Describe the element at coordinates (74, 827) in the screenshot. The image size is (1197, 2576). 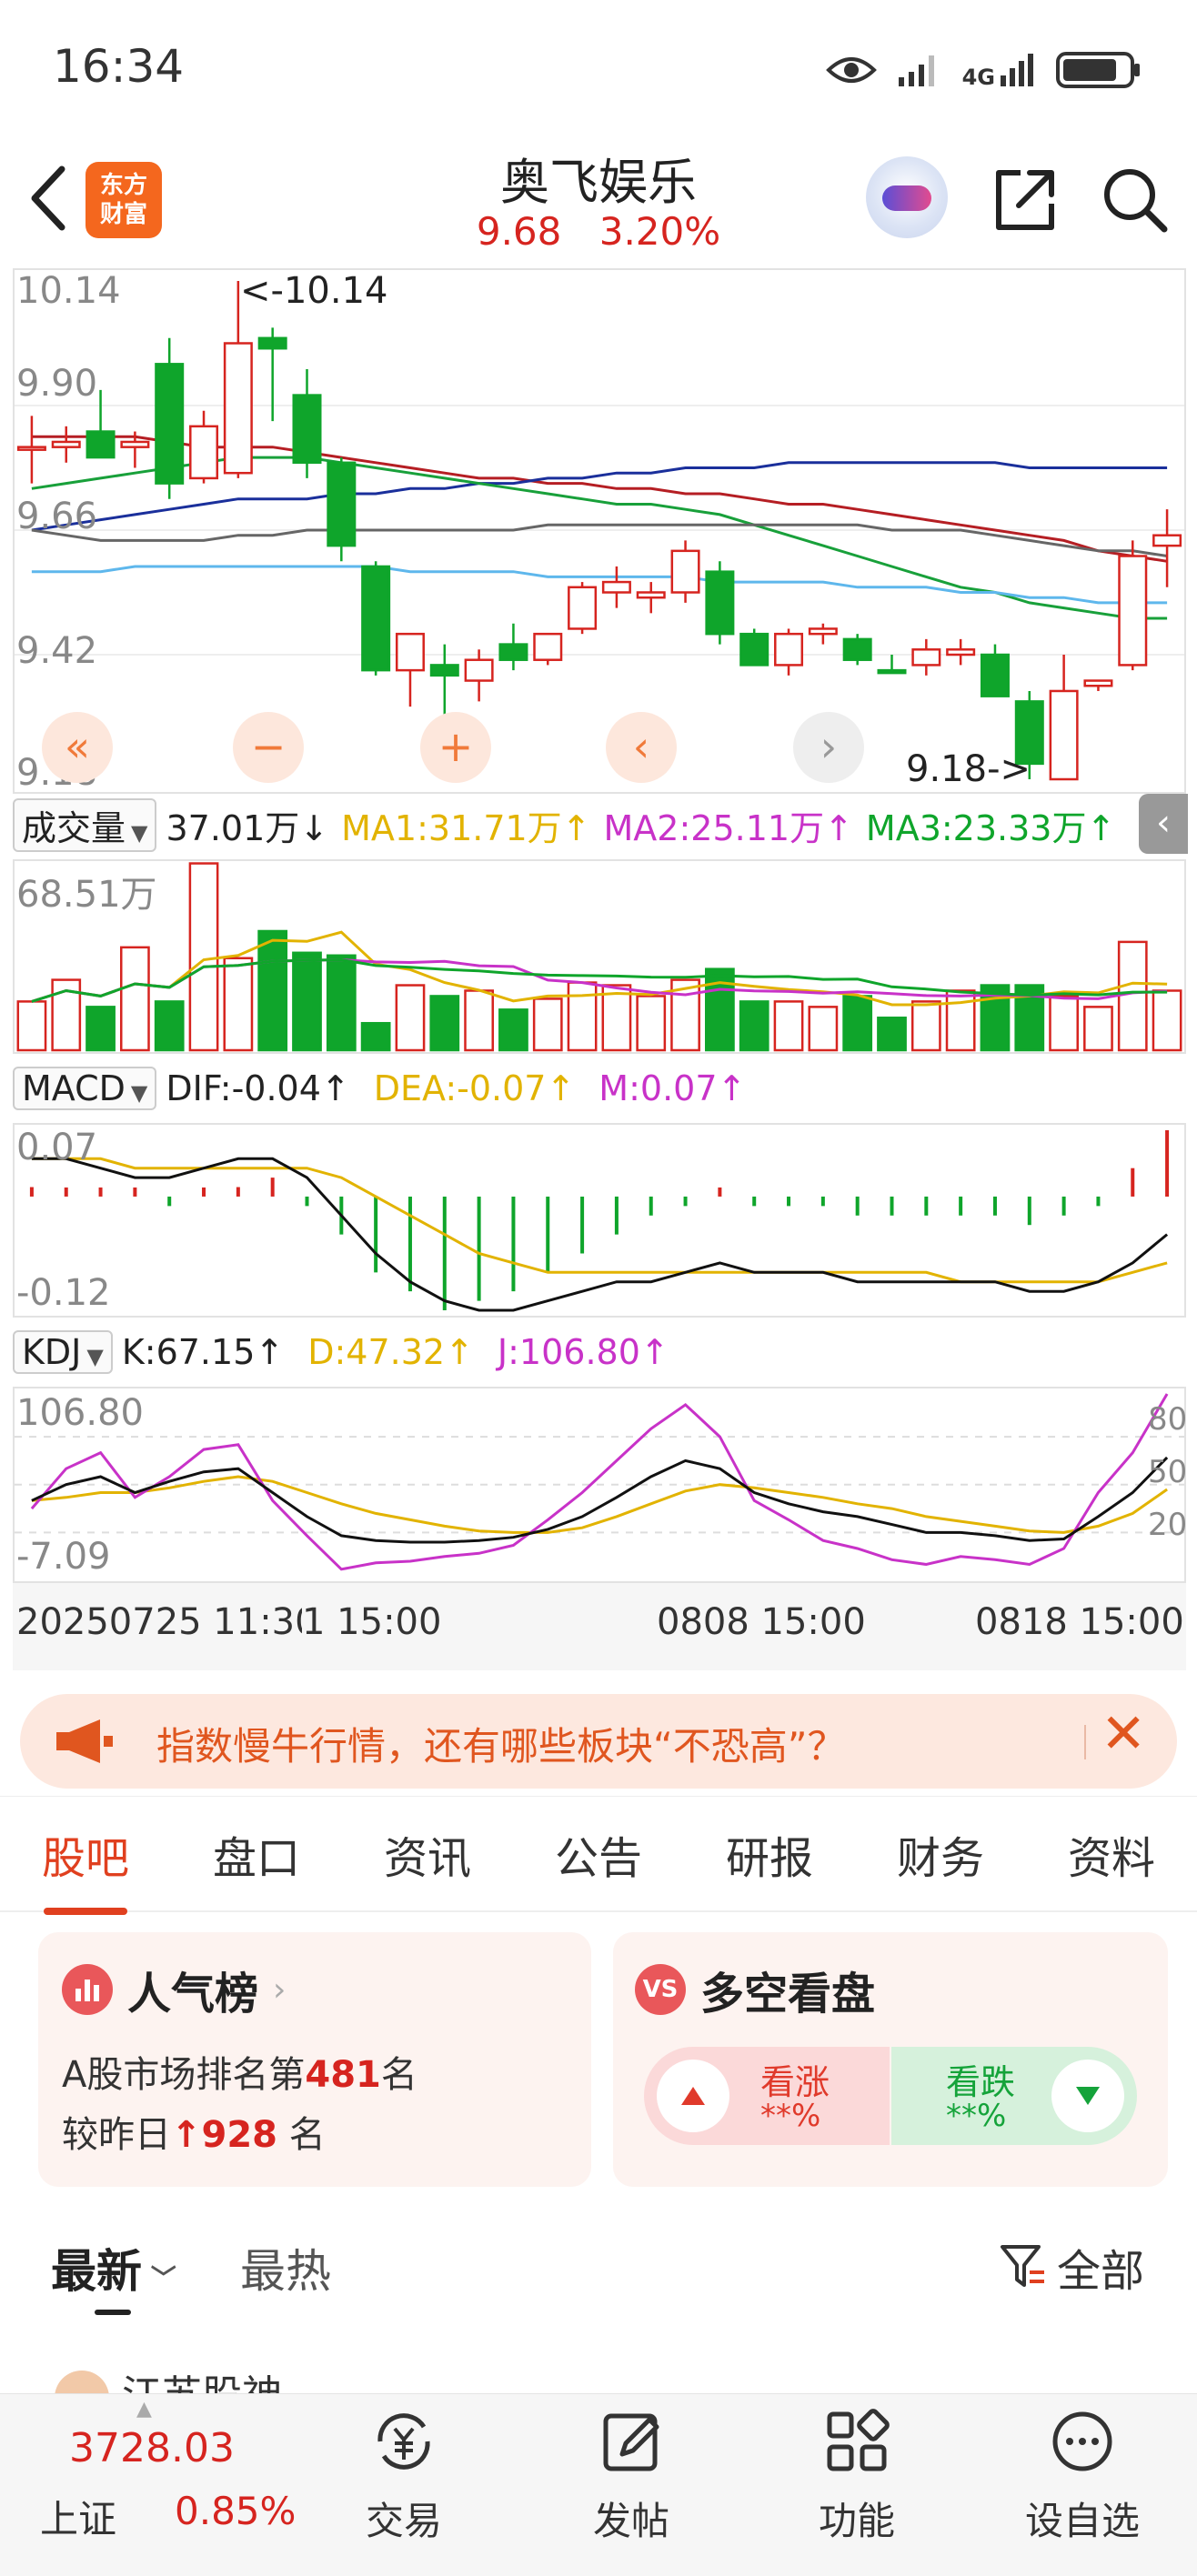
I see `volume-selector-label: 成交量` at that location.